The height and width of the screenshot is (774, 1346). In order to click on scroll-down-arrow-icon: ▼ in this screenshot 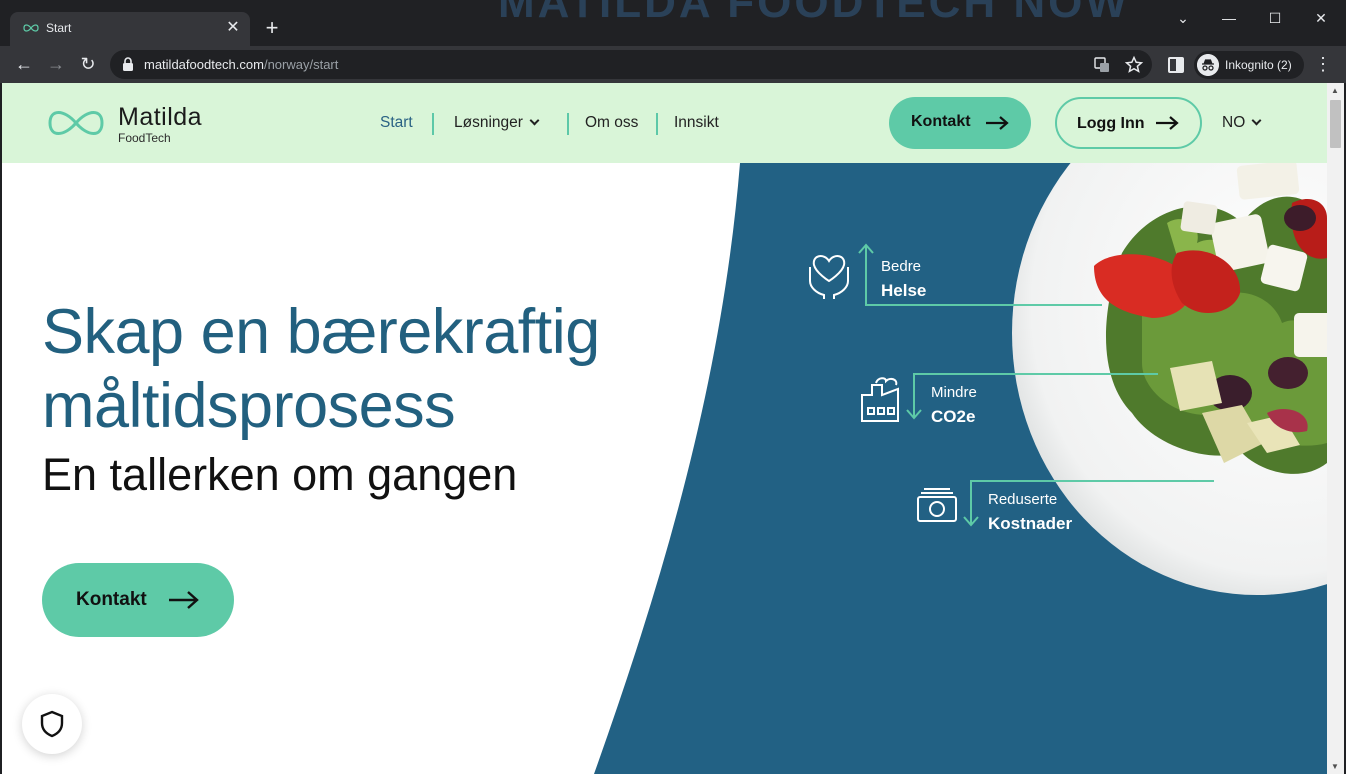, I will do `click(1335, 766)`.